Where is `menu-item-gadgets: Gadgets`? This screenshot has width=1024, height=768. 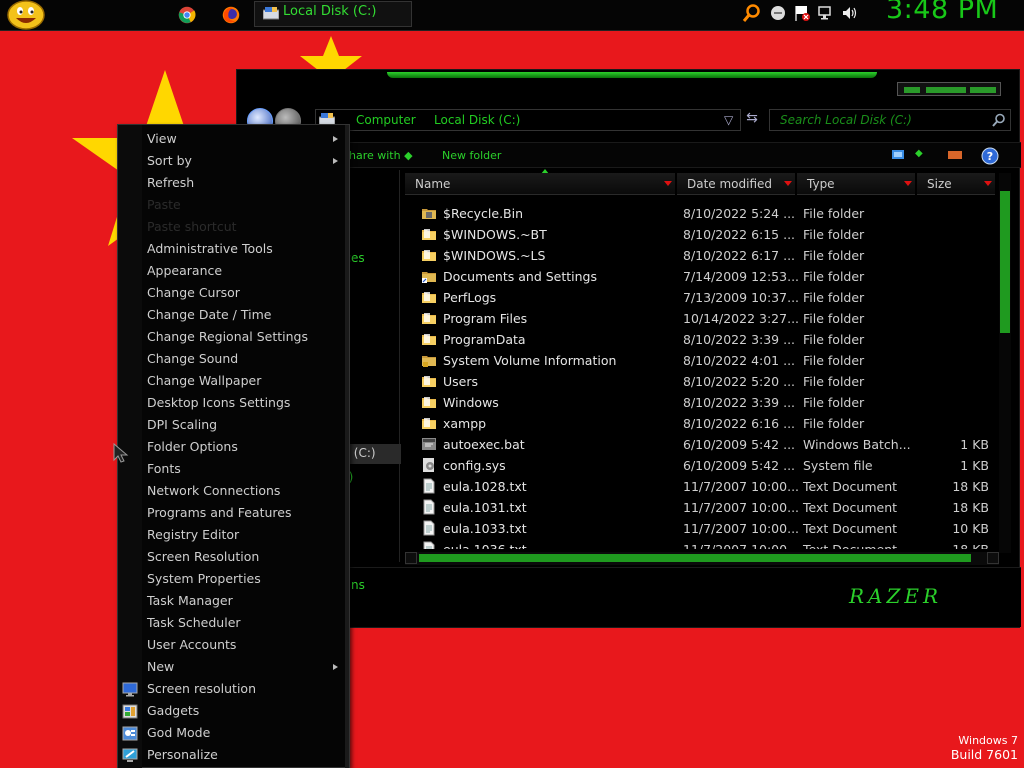
menu-item-gadgets: Gadgets is located at coordinates (231, 711).